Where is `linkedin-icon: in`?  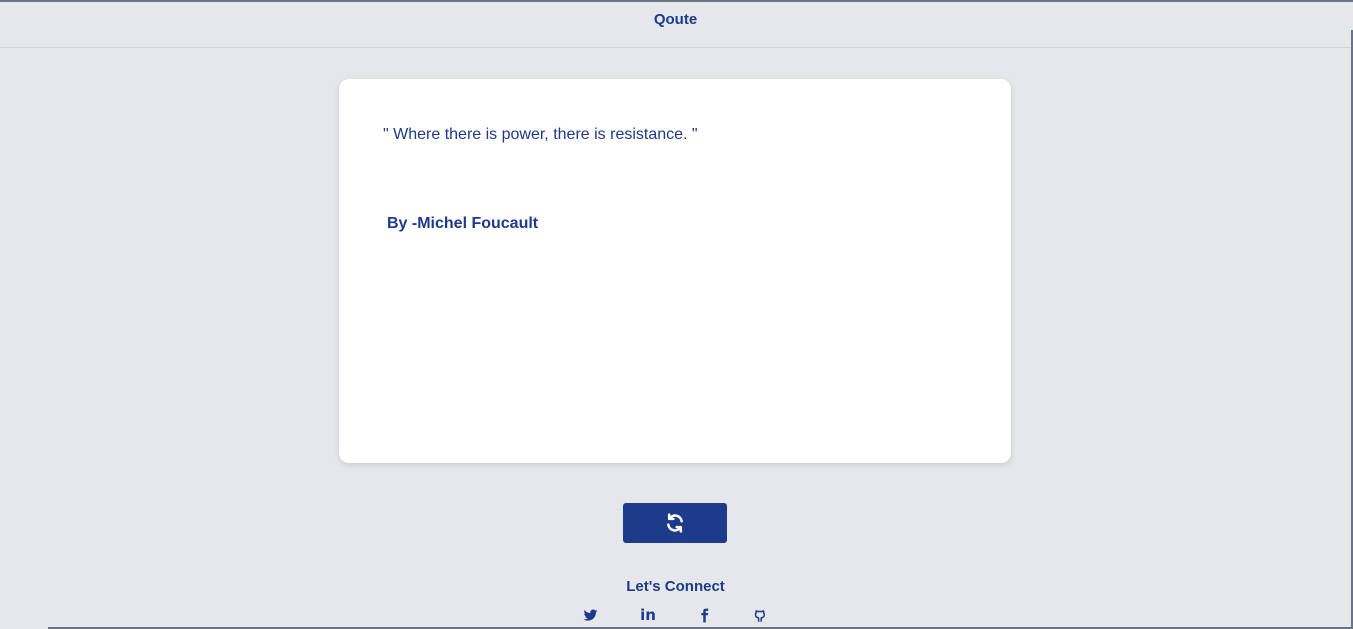 linkedin-icon: in is located at coordinates (648, 615).